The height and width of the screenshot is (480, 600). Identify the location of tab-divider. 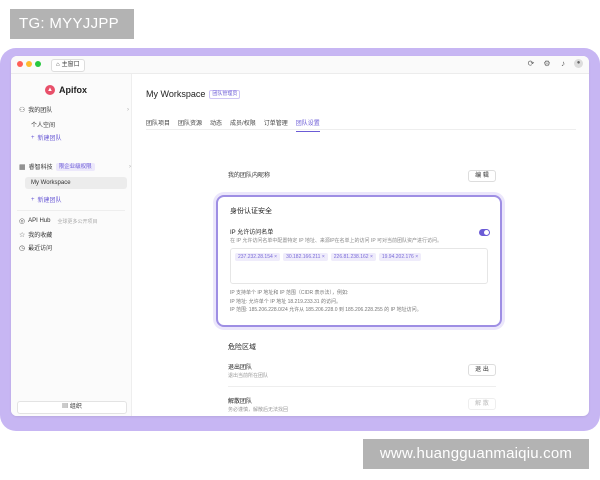
(361, 129).